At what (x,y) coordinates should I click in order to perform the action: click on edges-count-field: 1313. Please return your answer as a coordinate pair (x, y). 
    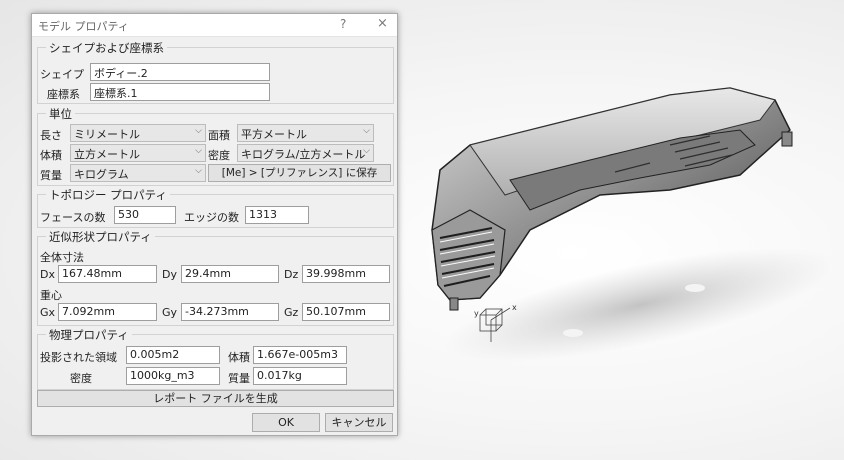
    Looking at the image, I should click on (277, 215).